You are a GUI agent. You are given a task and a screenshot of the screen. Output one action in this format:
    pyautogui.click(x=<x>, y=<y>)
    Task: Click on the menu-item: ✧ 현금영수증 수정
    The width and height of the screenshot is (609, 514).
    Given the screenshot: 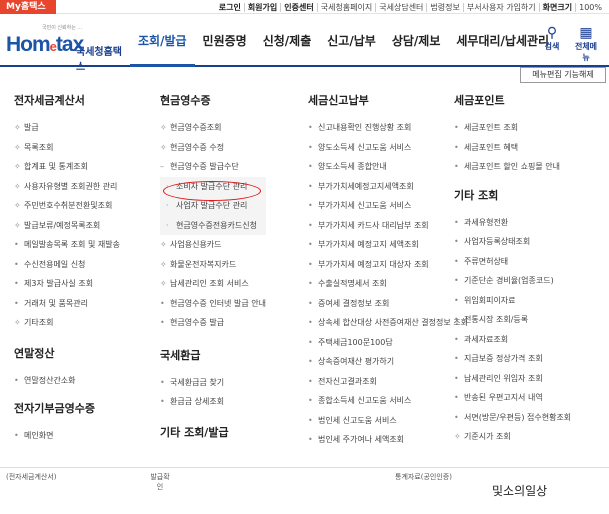 What is the action you would take?
    pyautogui.click(x=213, y=148)
    